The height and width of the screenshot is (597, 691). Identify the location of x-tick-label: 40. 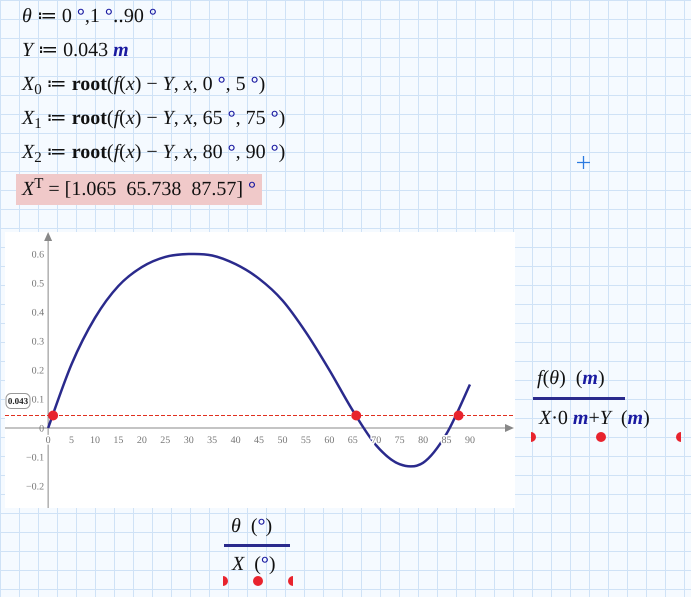
(235, 440).